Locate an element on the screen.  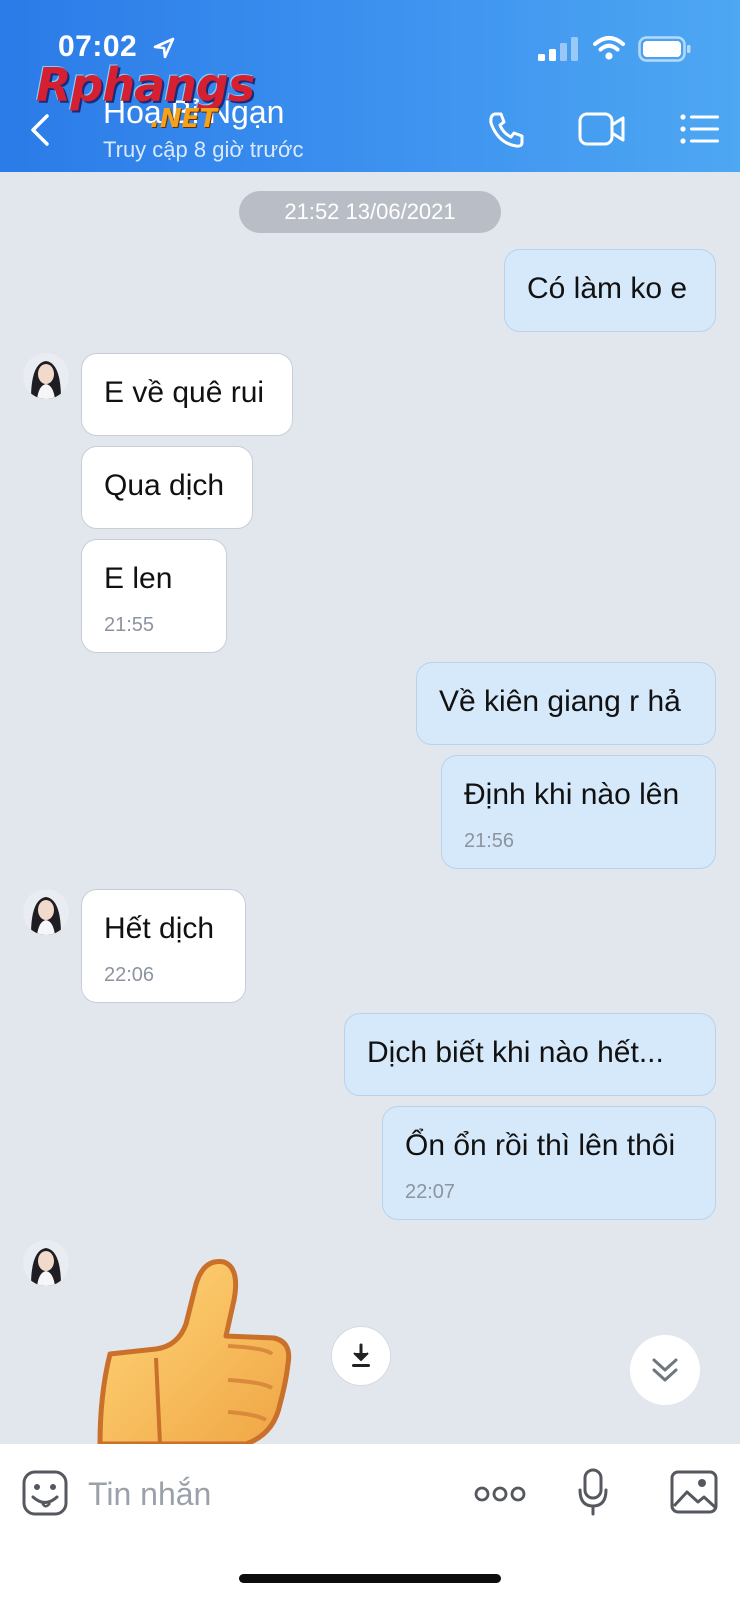
double-chevron-down-icon is located at coordinates (665, 1370).